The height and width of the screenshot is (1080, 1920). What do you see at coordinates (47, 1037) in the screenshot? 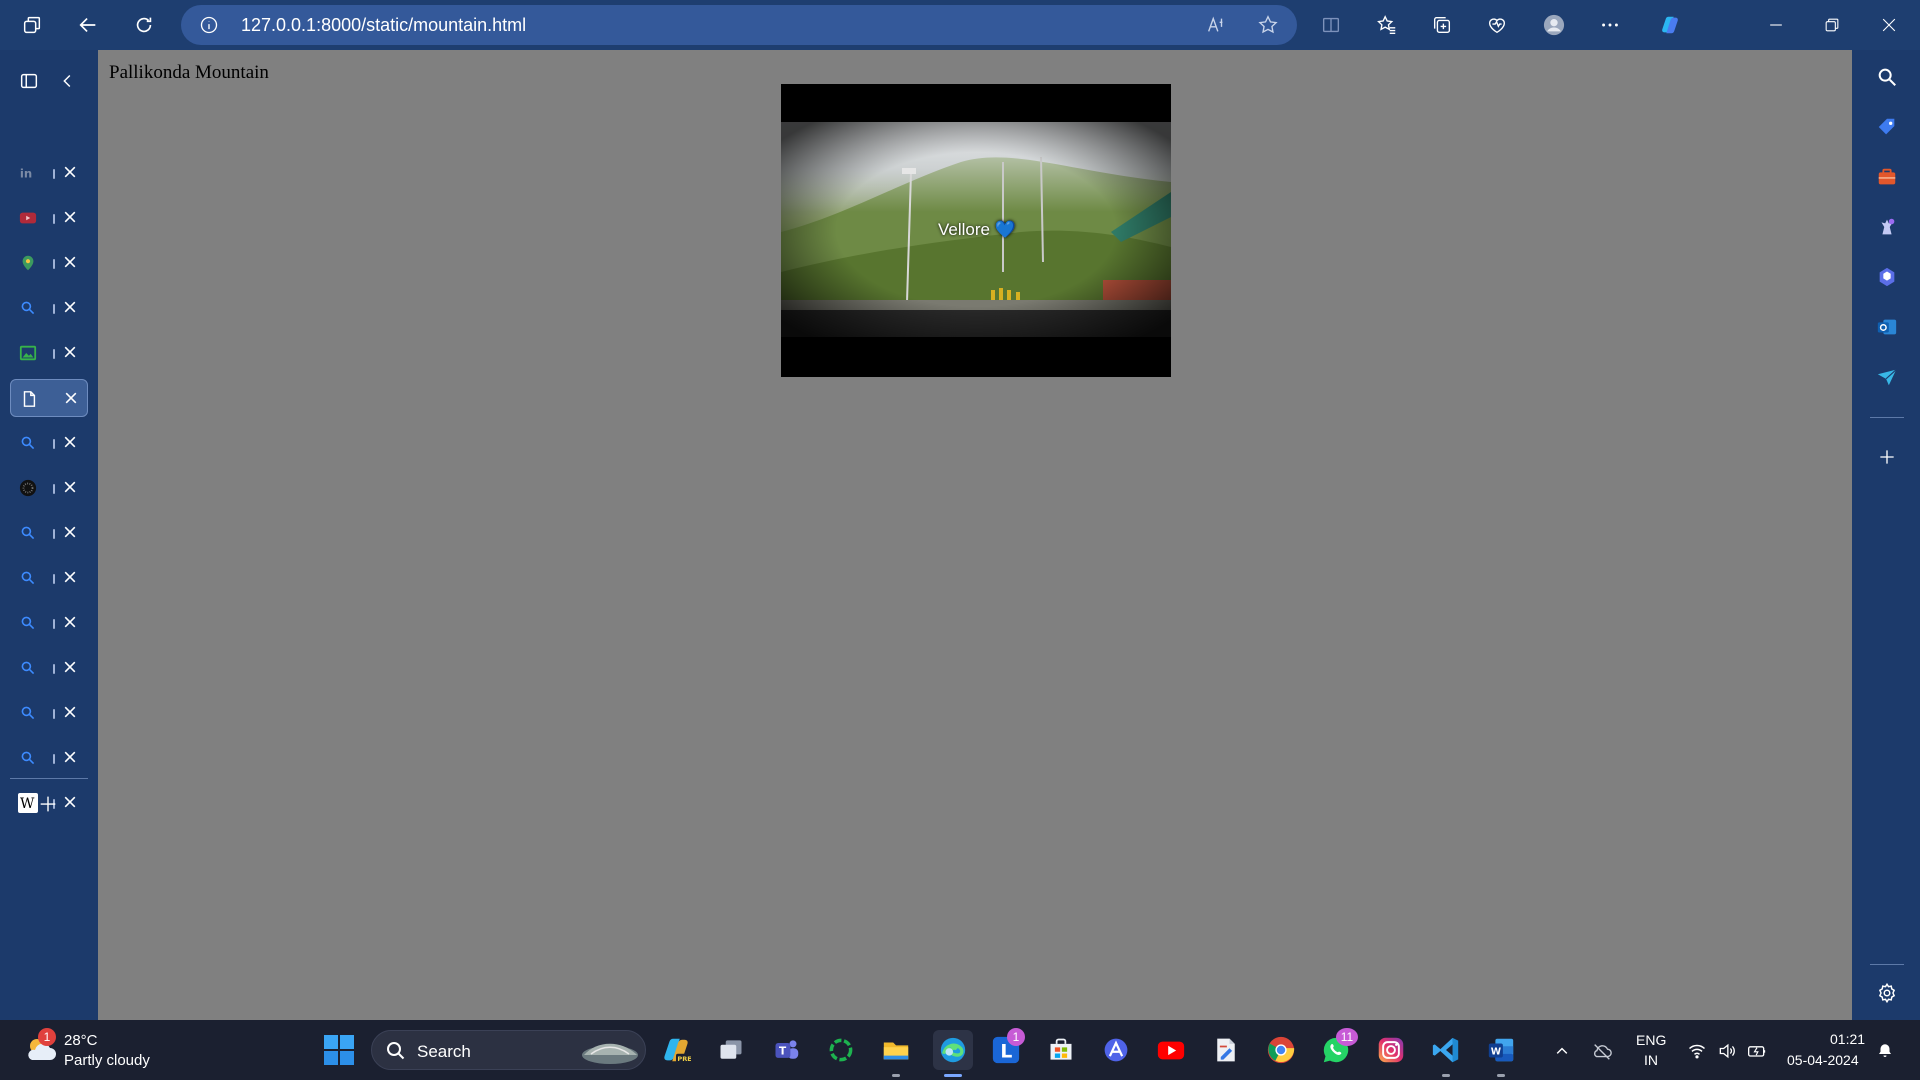
I see `weather-alert-badge: 1` at bounding box center [47, 1037].